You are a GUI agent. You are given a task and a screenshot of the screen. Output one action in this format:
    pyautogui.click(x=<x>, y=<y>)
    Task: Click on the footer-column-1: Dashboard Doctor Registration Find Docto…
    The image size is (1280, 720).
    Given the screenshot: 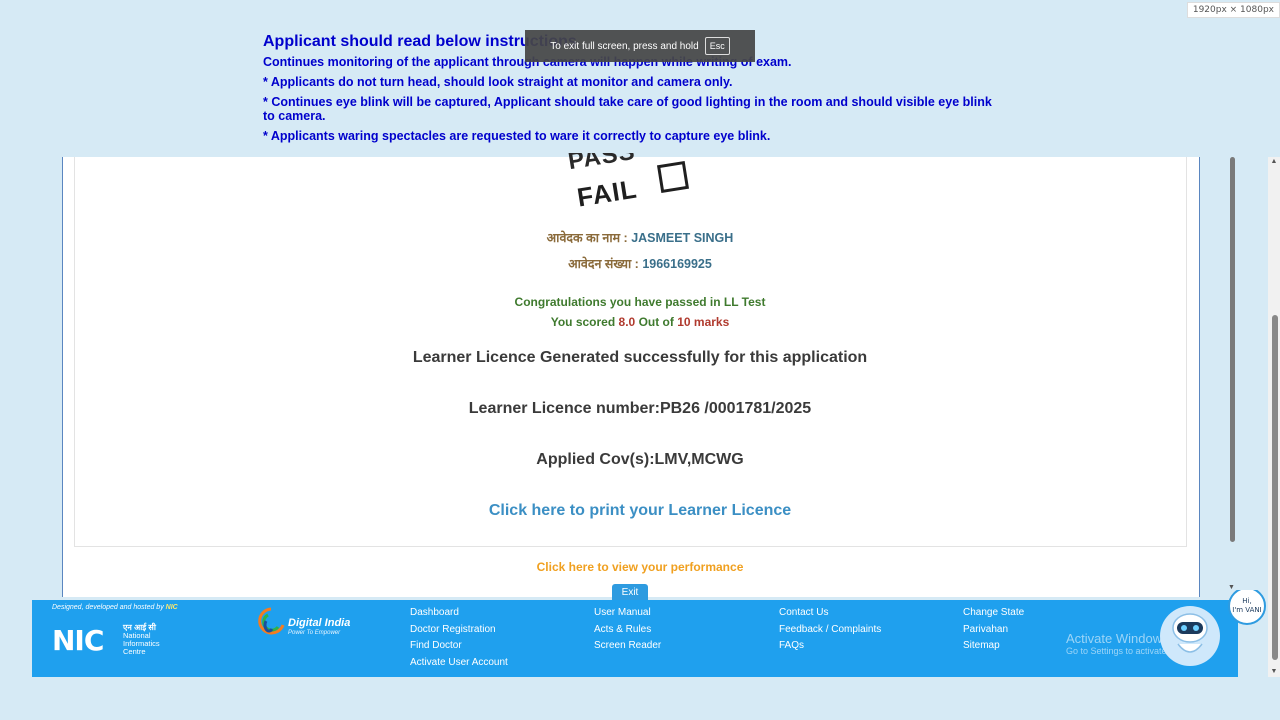 What is the action you would take?
    pyautogui.click(x=459, y=638)
    